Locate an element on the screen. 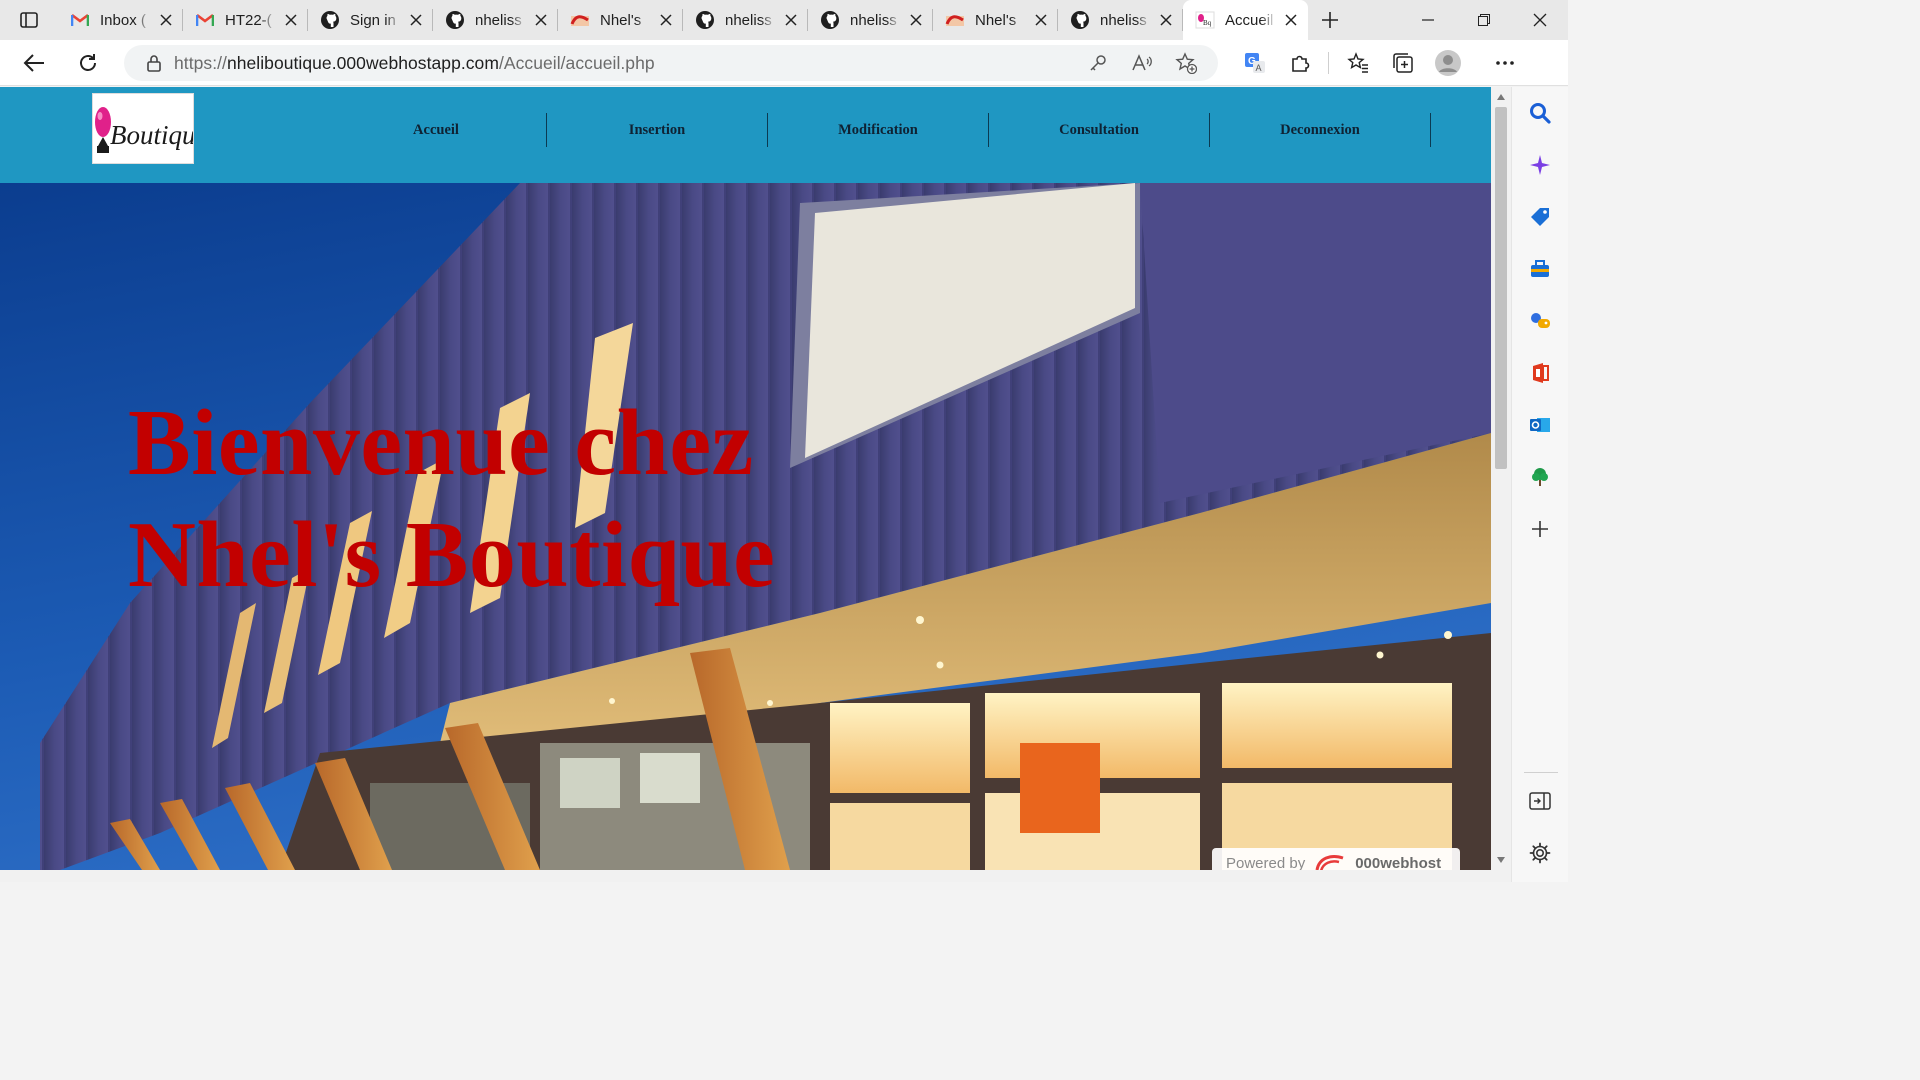  scrollbar-thumb is located at coordinates (1501, 288).